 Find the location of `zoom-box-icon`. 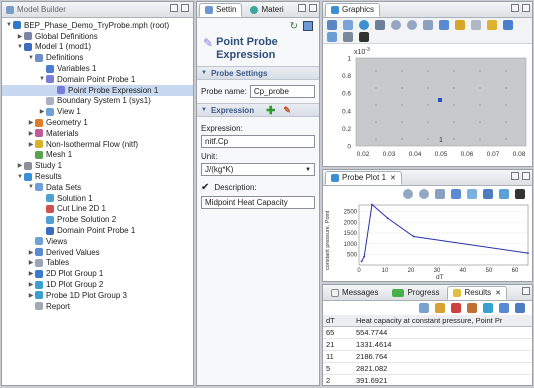

zoom-box-icon is located at coordinates (332, 25).